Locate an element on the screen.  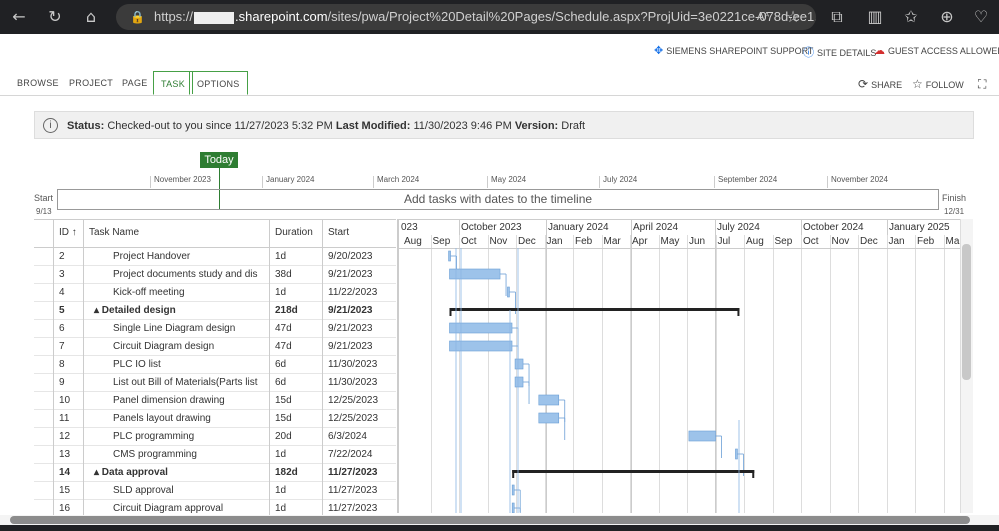
favorite-star-icon: ☆ is located at coordinates (793, 17).